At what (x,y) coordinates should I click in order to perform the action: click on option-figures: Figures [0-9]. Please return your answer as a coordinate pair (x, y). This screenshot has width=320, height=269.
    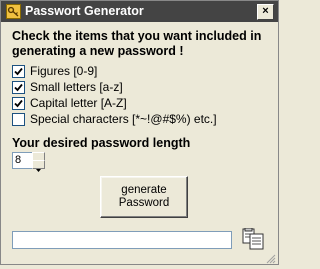
    Looking at the image, I should click on (54, 71).